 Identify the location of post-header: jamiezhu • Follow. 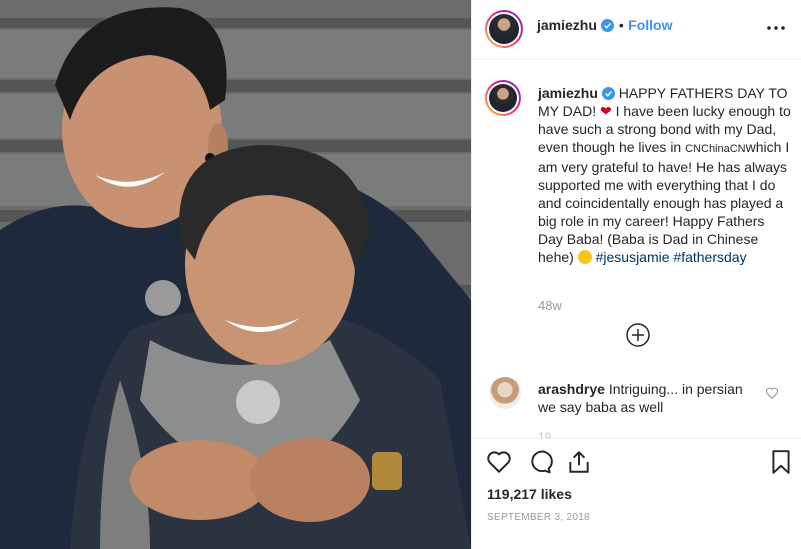
(636, 30).